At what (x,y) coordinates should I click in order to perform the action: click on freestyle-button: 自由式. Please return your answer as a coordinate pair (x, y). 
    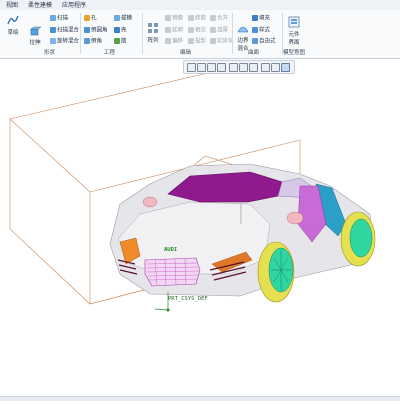
    Looking at the image, I should click on (264, 42).